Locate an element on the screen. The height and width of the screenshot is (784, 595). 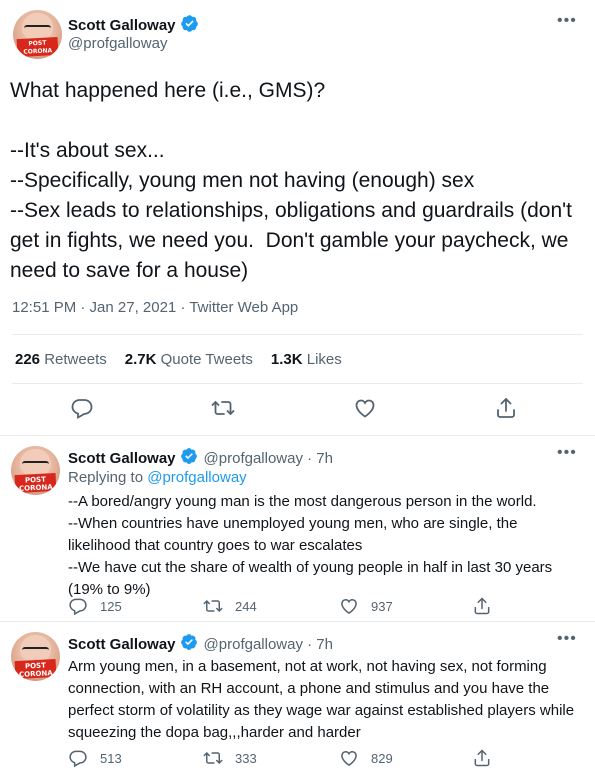
retweet-button: 244 is located at coordinates (230, 606).